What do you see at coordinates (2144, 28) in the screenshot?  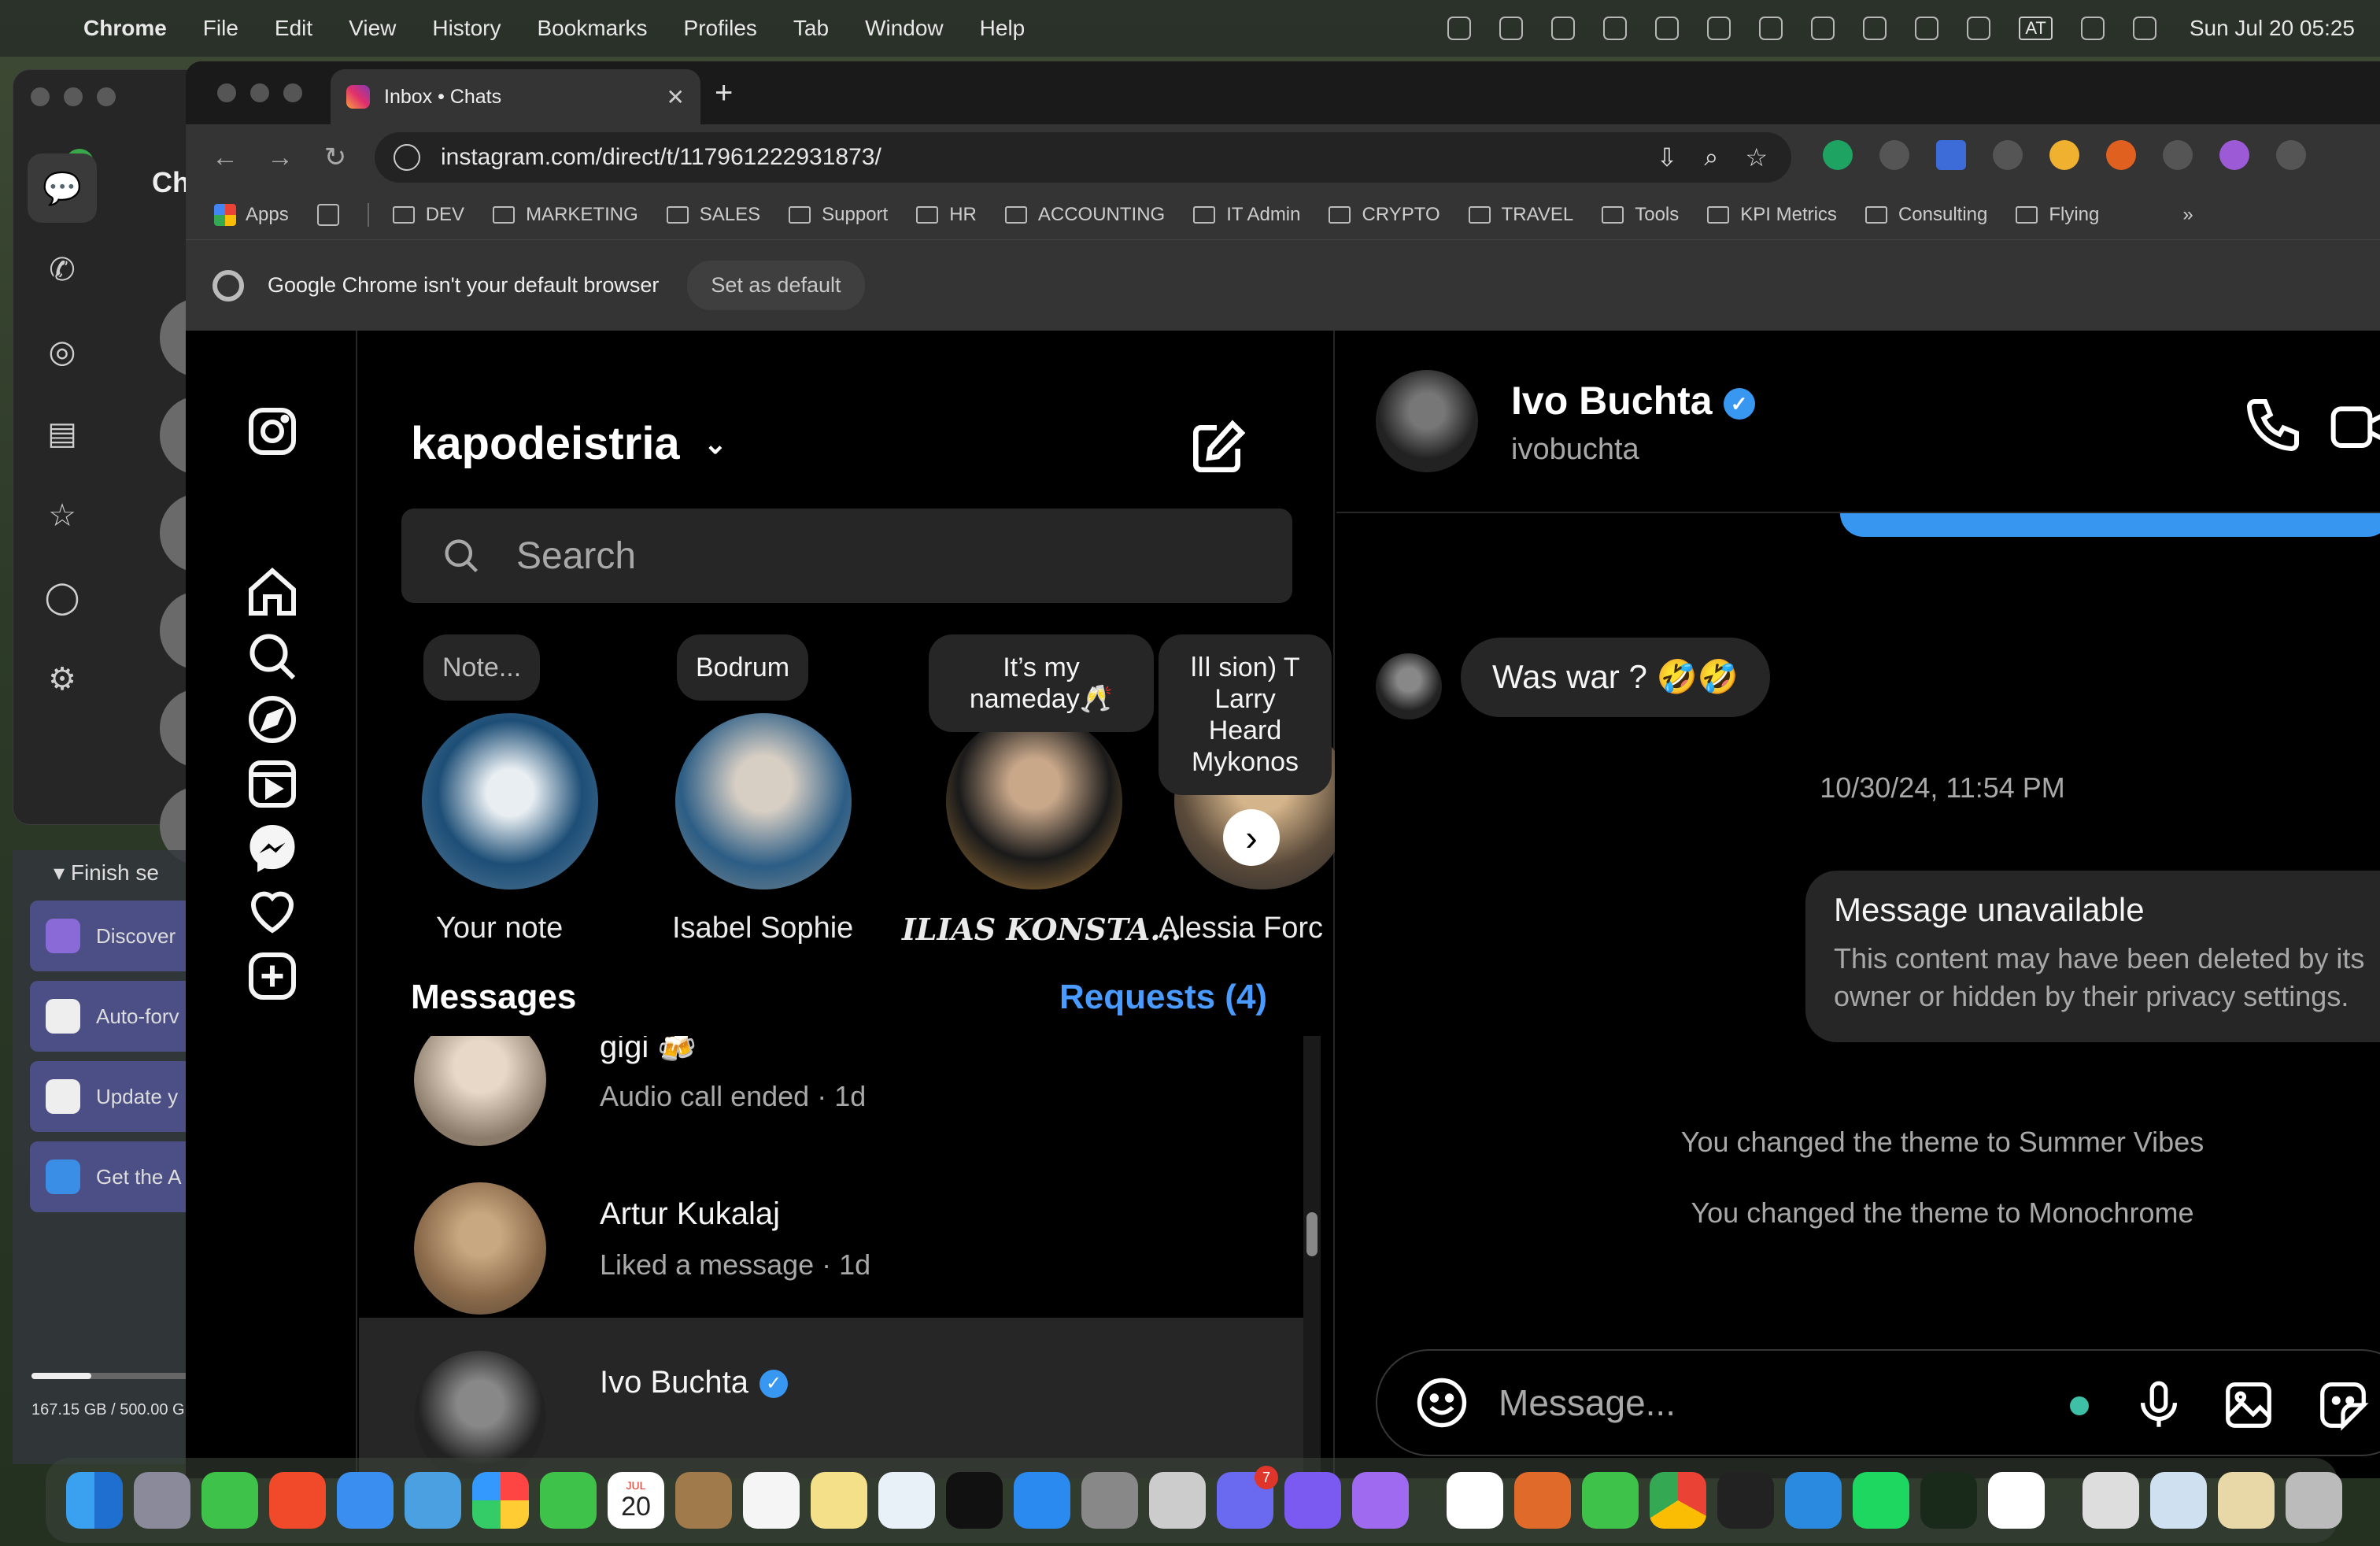 I see `control-center-icon` at bounding box center [2144, 28].